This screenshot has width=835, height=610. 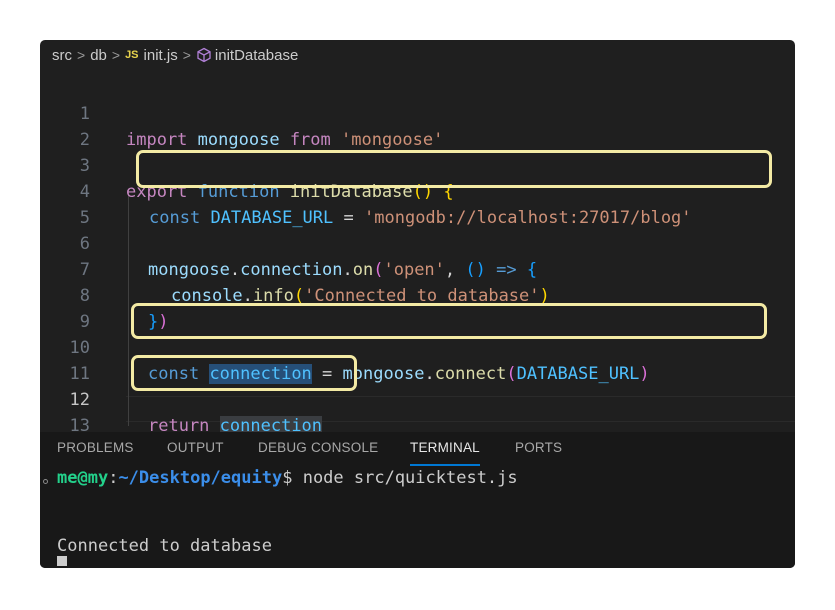 I want to click on terminal-cursor, so click(x=62, y=561).